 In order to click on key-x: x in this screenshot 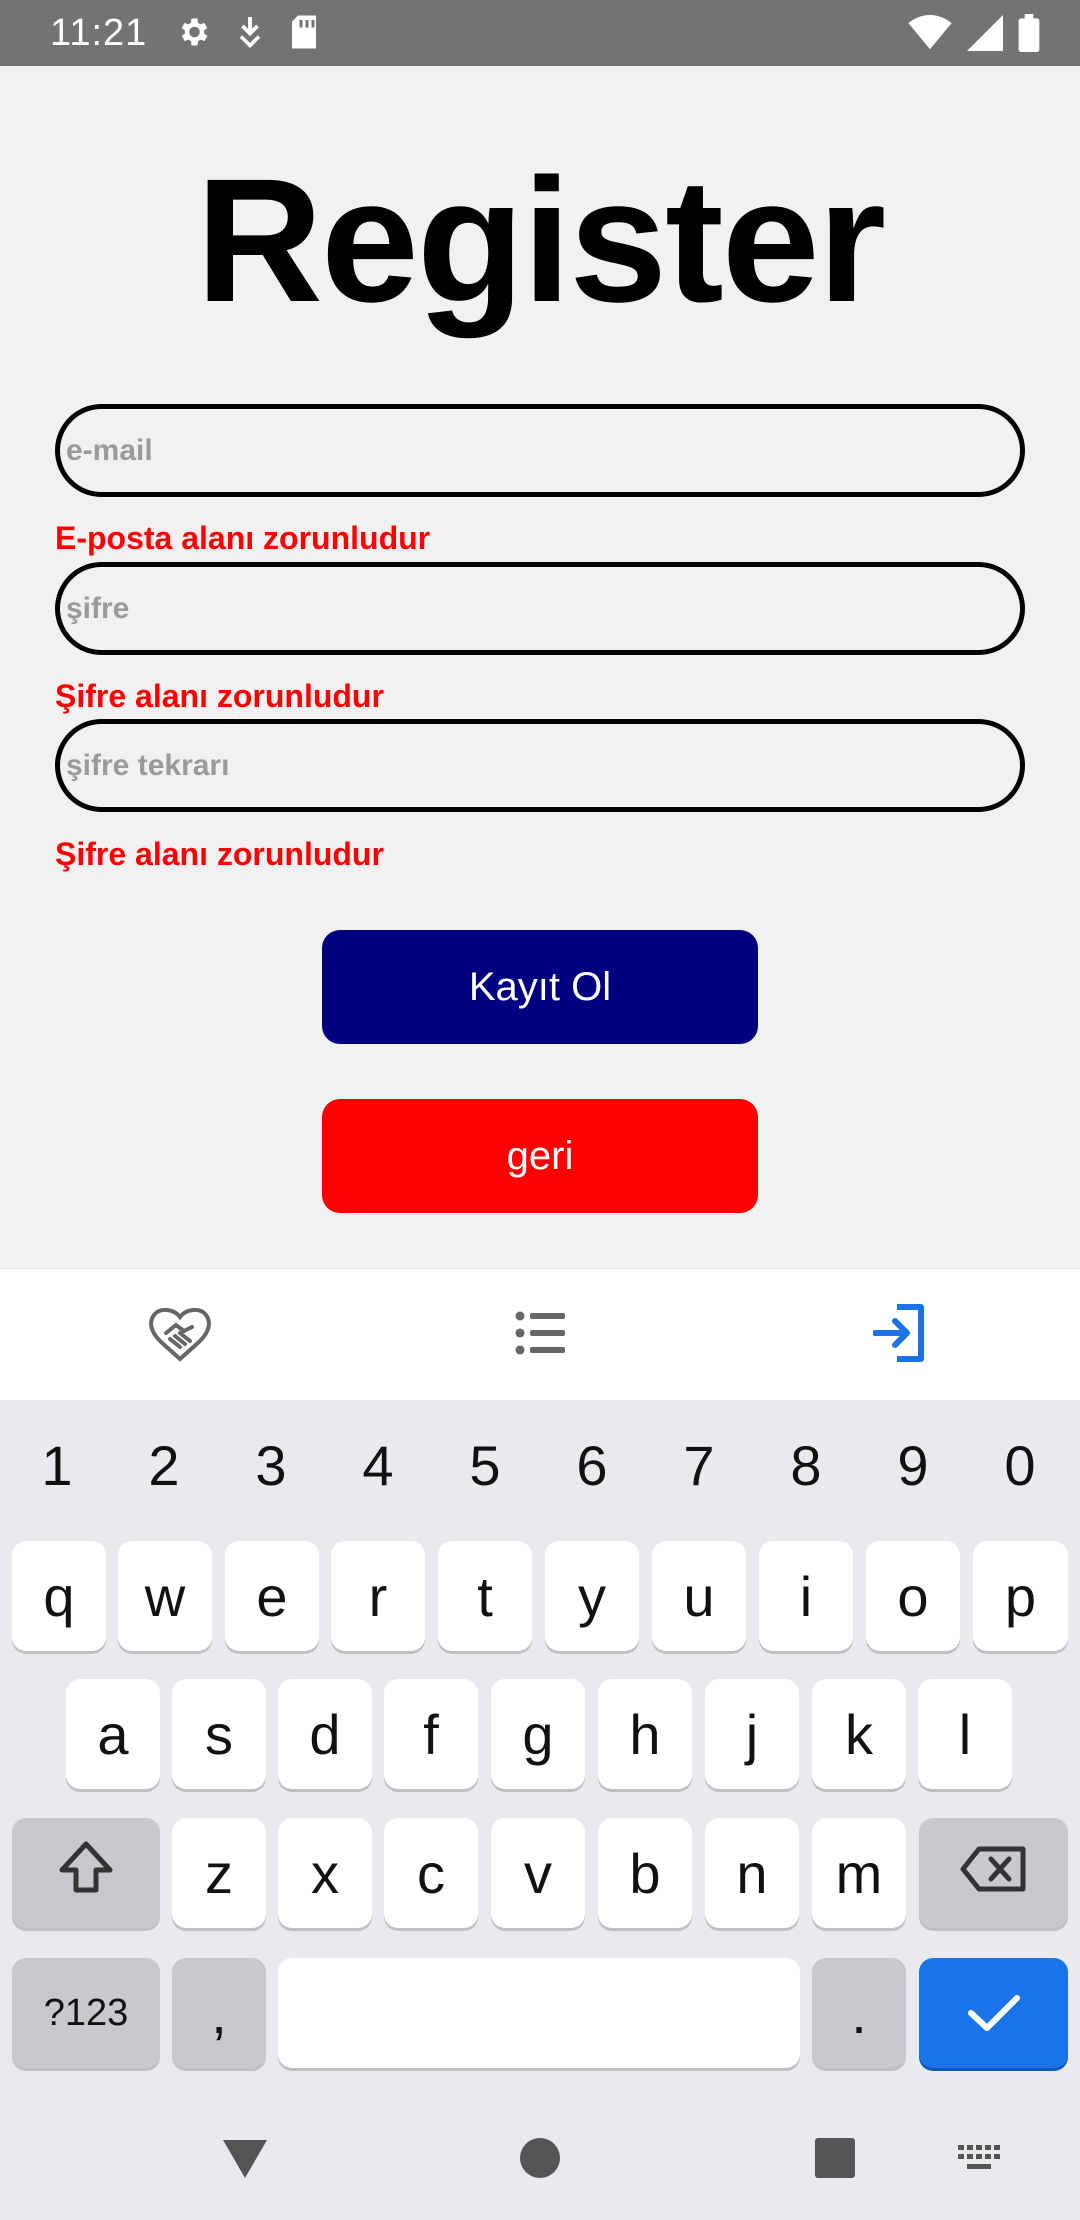, I will do `click(325, 1873)`.